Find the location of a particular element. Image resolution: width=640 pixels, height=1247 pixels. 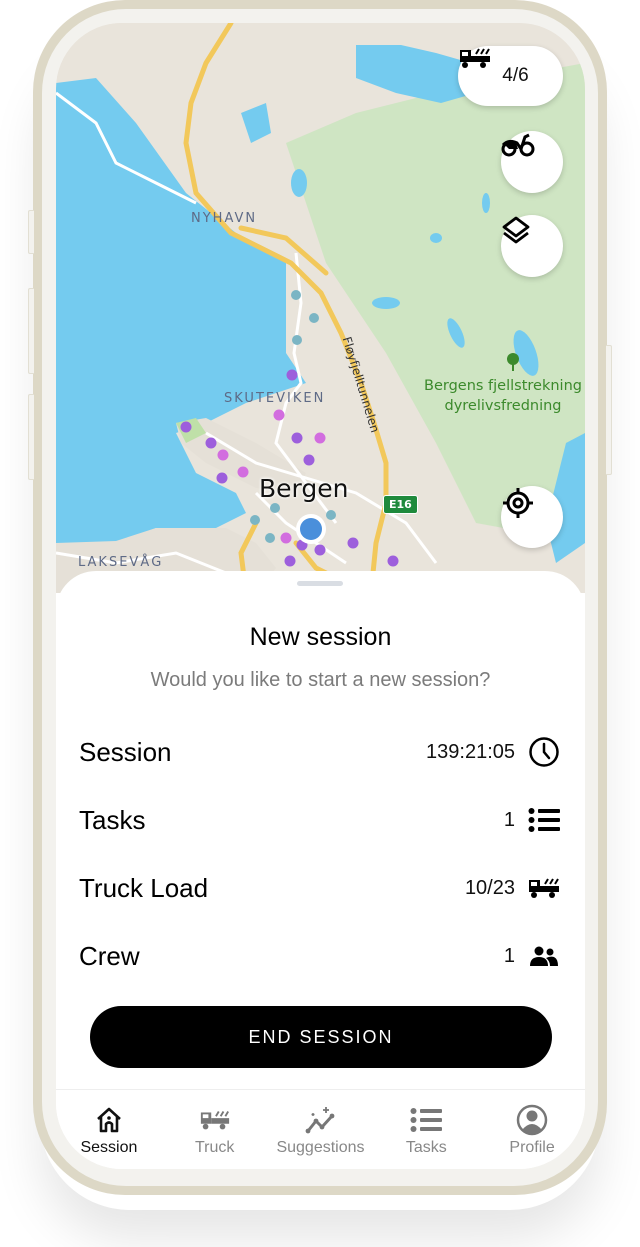

map-label-nyhavn: NYHAVN is located at coordinates (224, 218).